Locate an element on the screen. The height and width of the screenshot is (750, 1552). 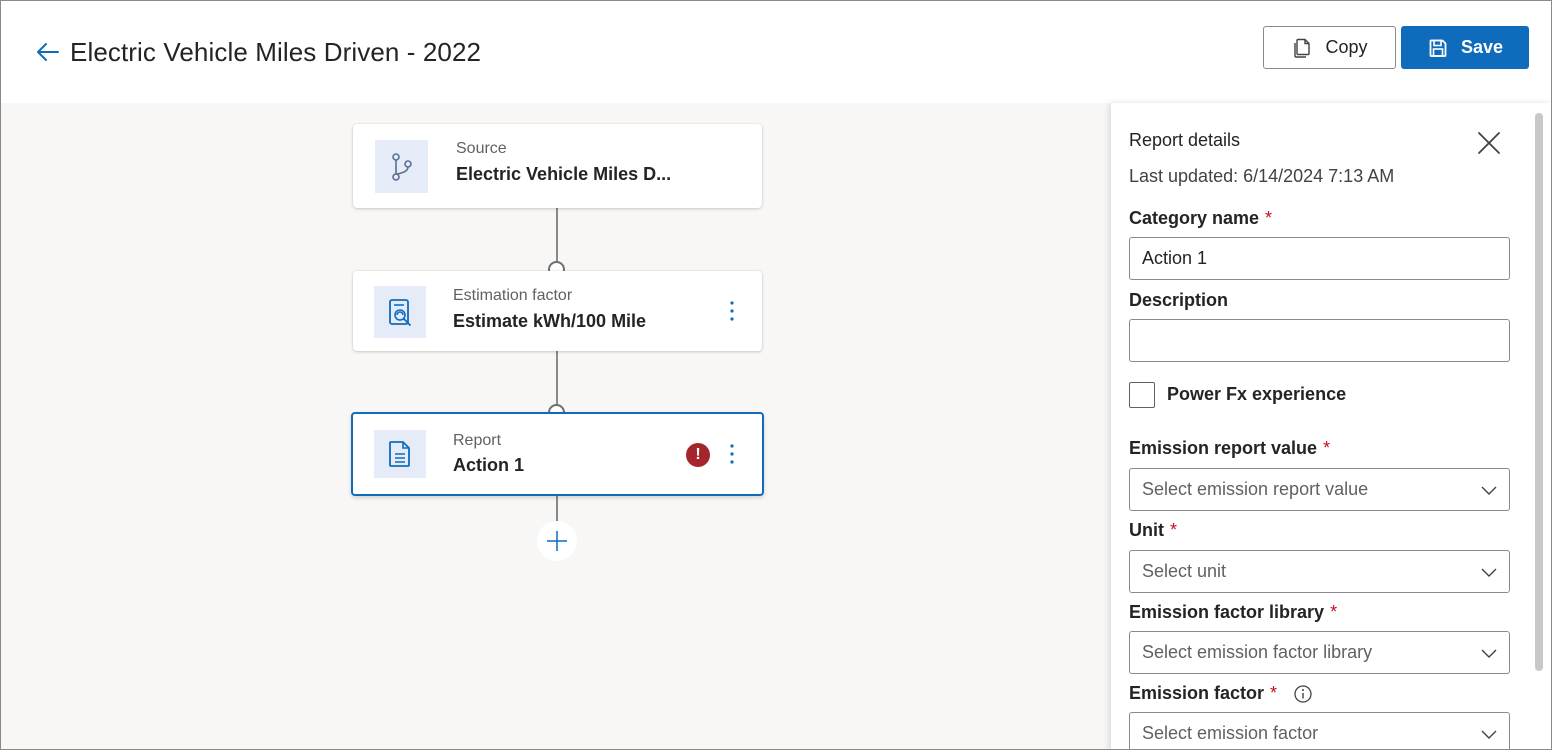
library-select: Select emission factor library is located at coordinates (1319, 652).